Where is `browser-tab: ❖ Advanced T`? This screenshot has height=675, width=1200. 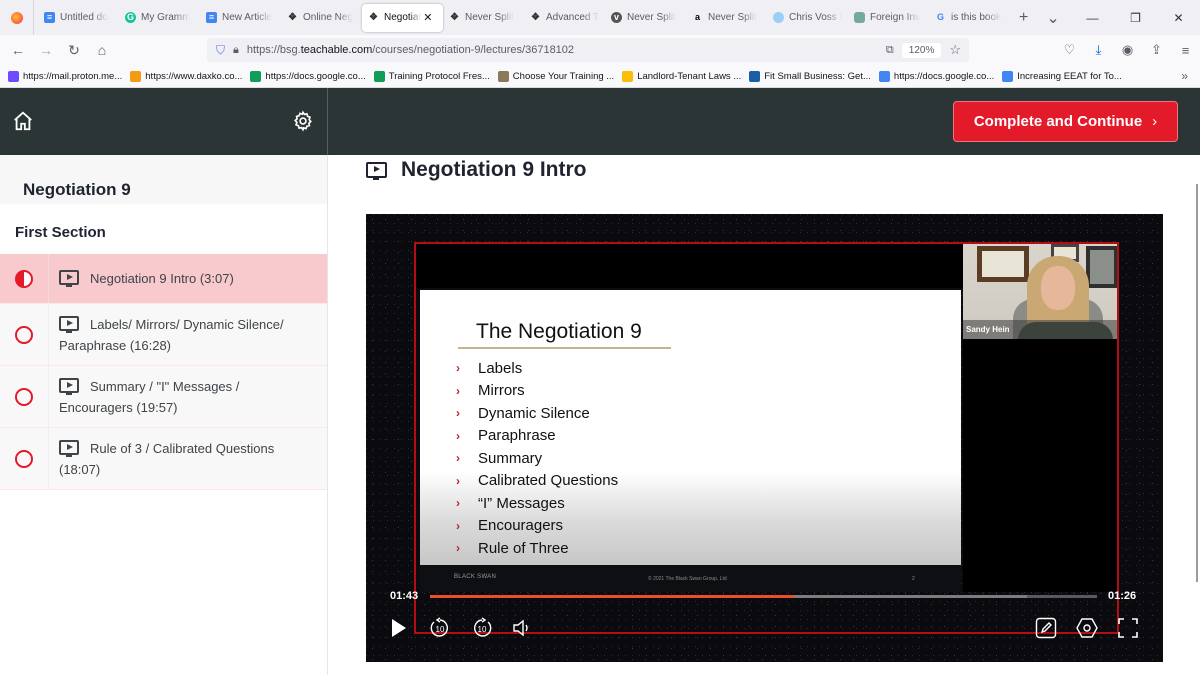 browser-tab: ❖ Advanced T is located at coordinates (564, 18).